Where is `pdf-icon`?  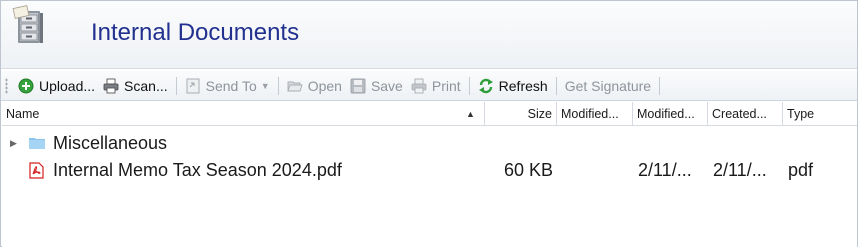 pdf-icon is located at coordinates (36, 170).